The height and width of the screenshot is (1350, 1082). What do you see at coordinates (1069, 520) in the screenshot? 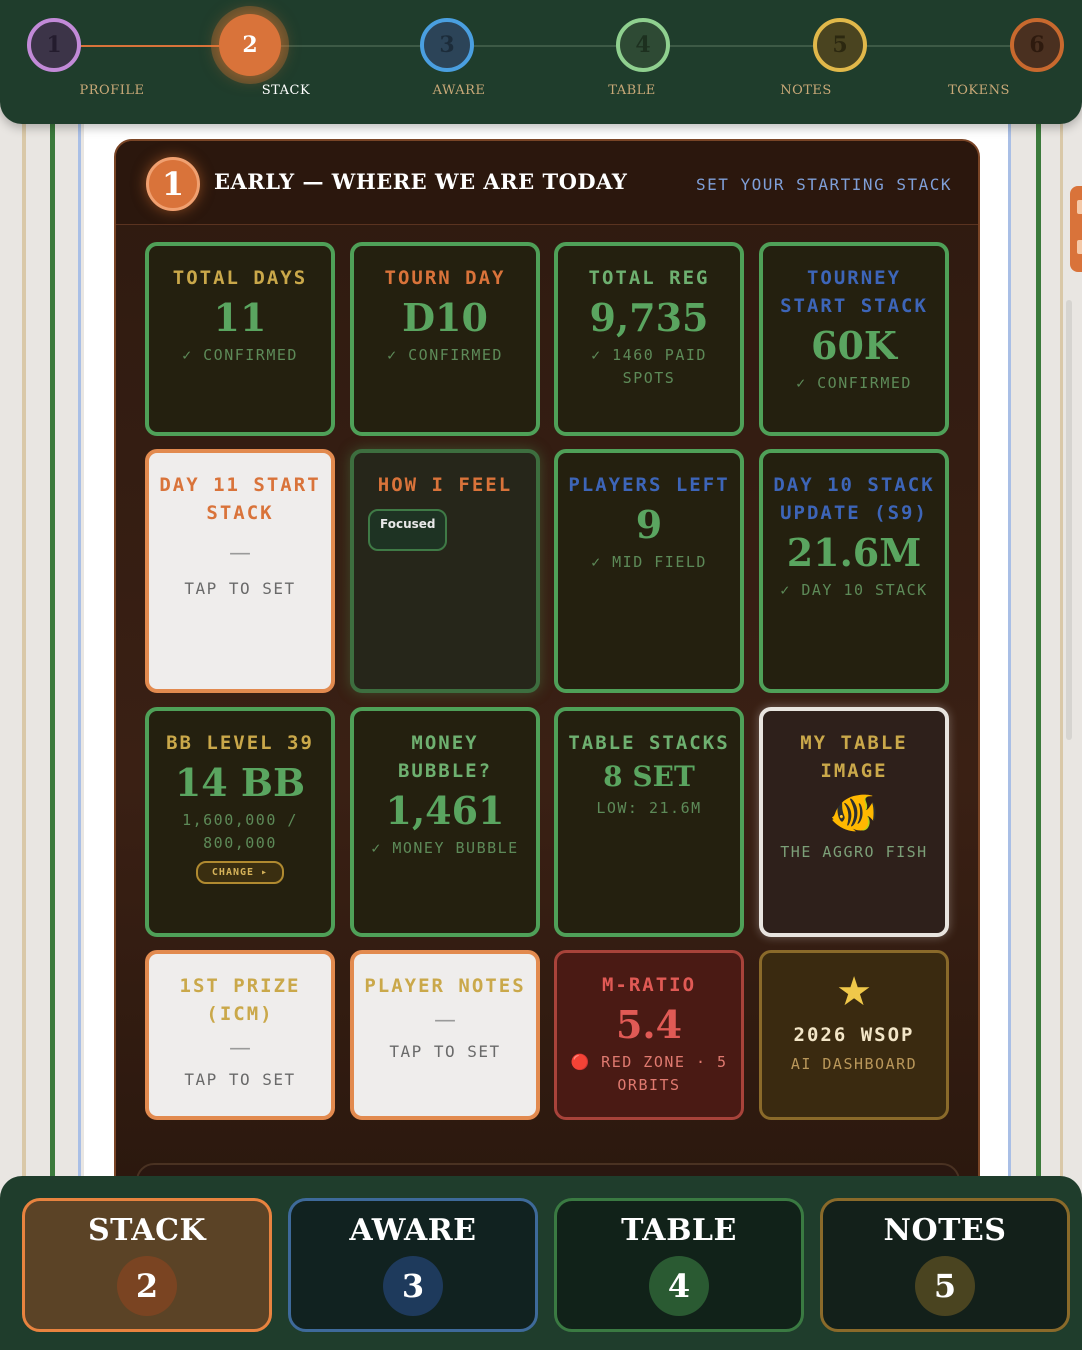
I see `scrollbar` at bounding box center [1069, 520].